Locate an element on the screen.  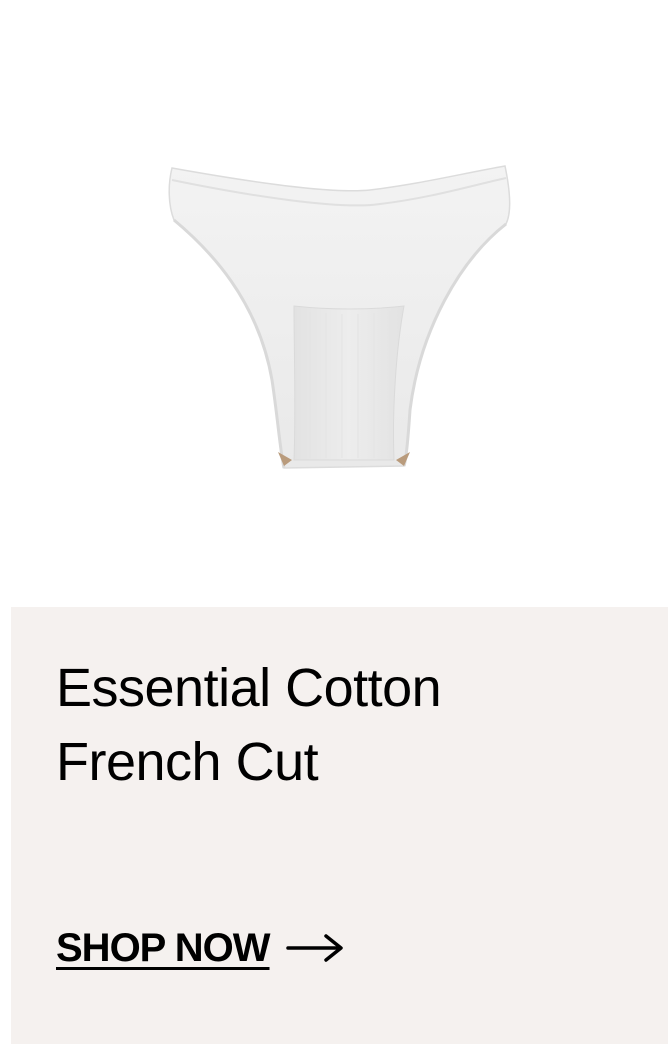
shop-now-link: SHOP NOW is located at coordinates (200, 948).